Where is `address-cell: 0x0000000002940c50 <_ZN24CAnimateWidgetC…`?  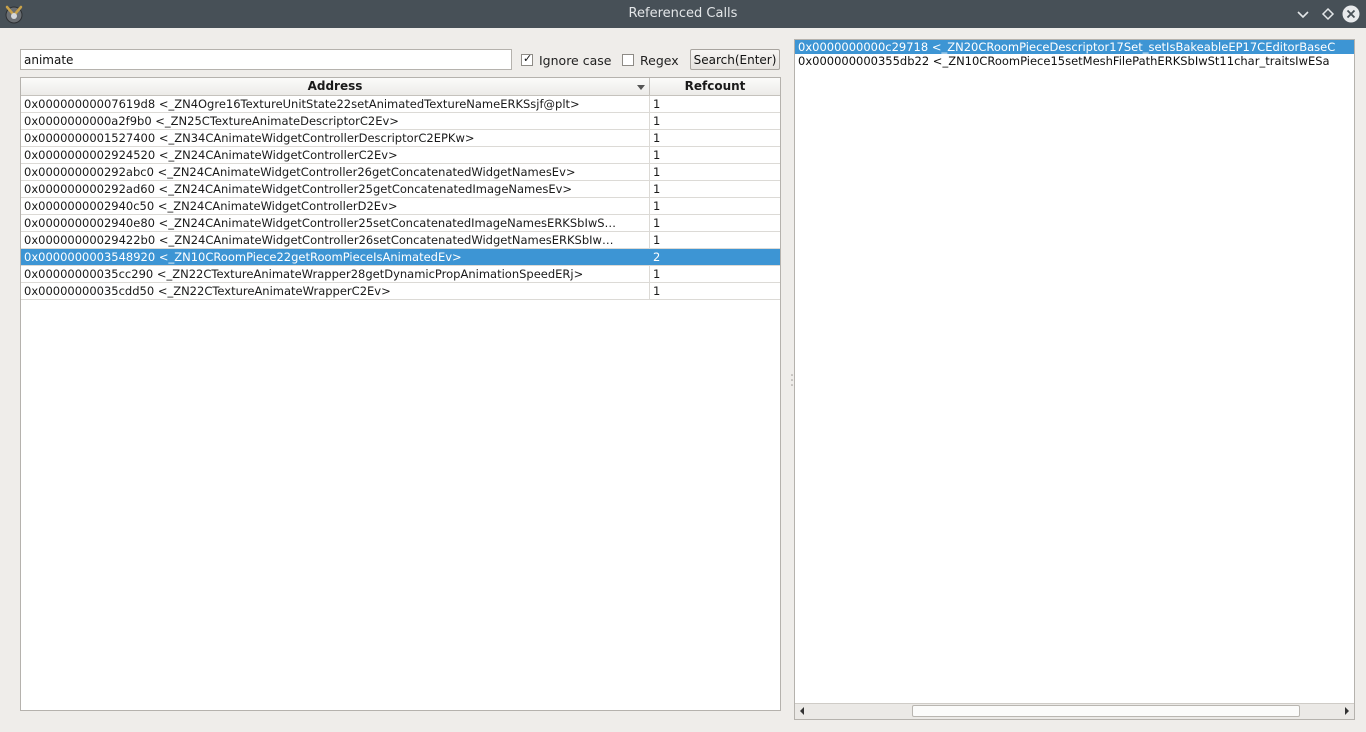 address-cell: 0x0000000002940c50 <_ZN24CAnimateWidgetC… is located at coordinates (335, 206).